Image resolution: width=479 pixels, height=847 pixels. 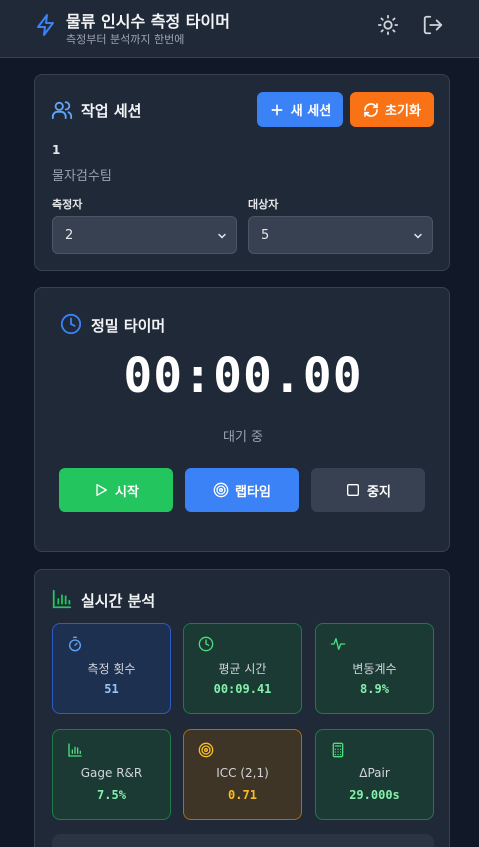 What do you see at coordinates (242, 795) in the screenshot?
I see `stat-value: 0.71` at bounding box center [242, 795].